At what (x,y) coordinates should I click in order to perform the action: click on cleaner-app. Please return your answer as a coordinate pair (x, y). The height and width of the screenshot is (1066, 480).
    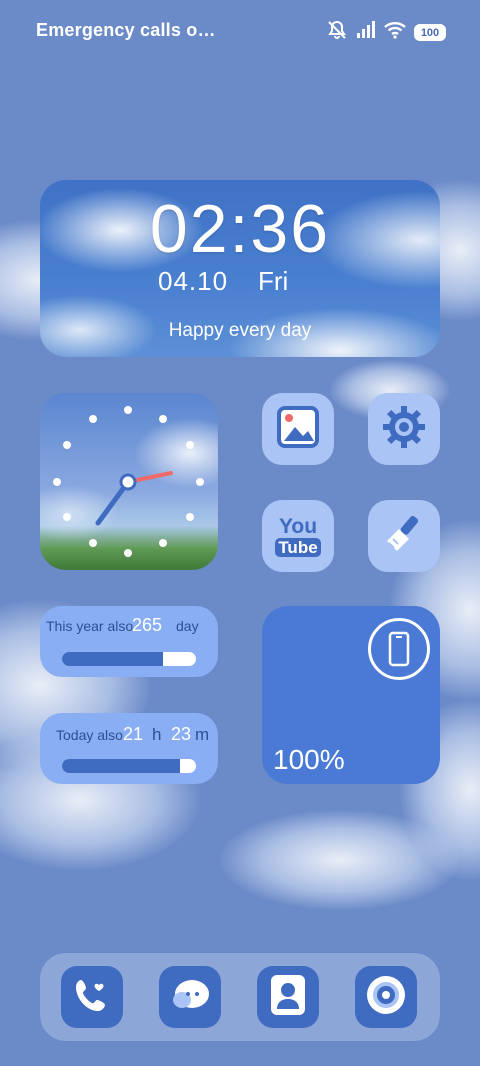
    Looking at the image, I should click on (404, 536).